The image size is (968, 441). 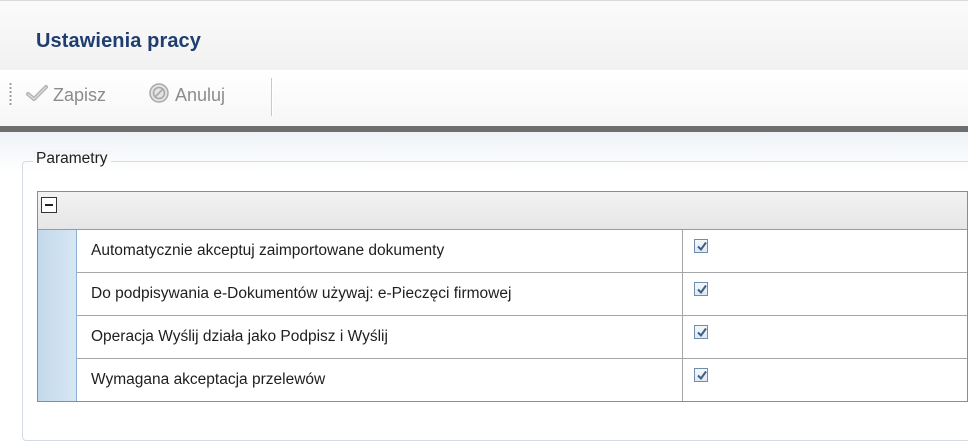 What do you see at coordinates (200, 94) in the screenshot?
I see `cancel-button-label: Anuluj` at bounding box center [200, 94].